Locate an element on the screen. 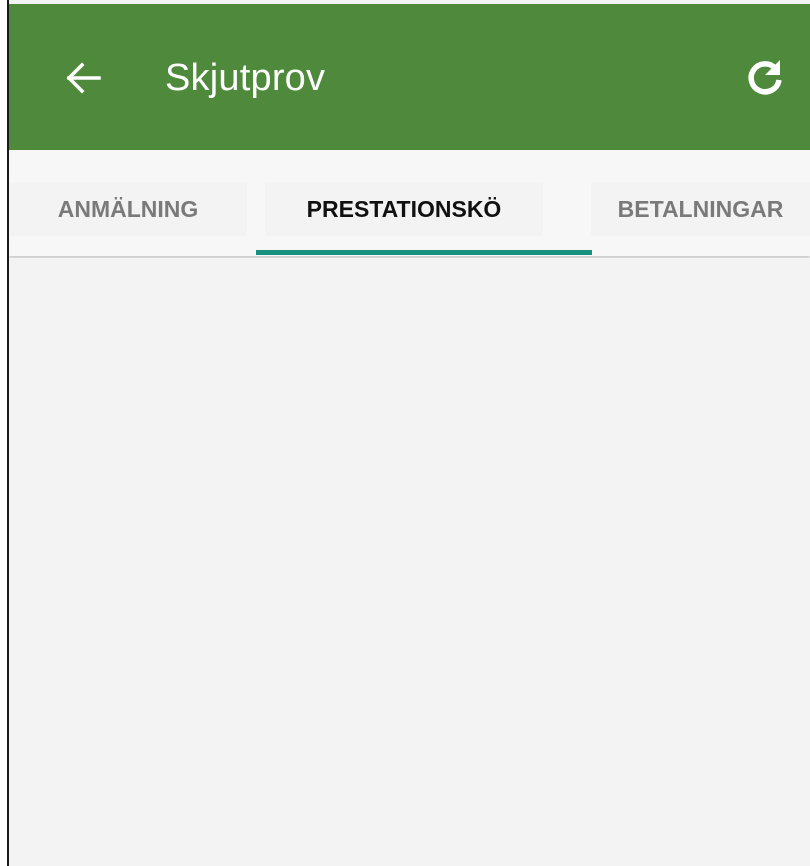  left-edge-divider is located at coordinates (4, 433).